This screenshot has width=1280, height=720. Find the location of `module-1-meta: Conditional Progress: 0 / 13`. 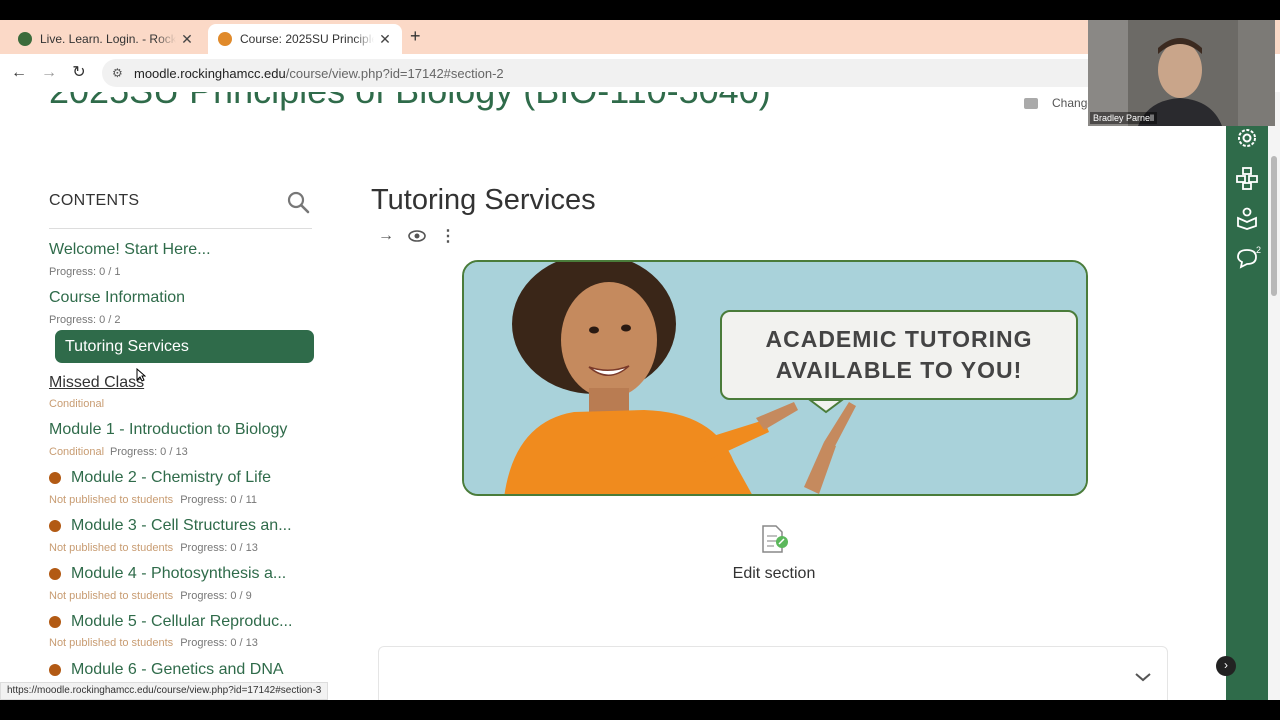

module-1-meta: Conditional Progress: 0 / 13 is located at coordinates (118, 452).